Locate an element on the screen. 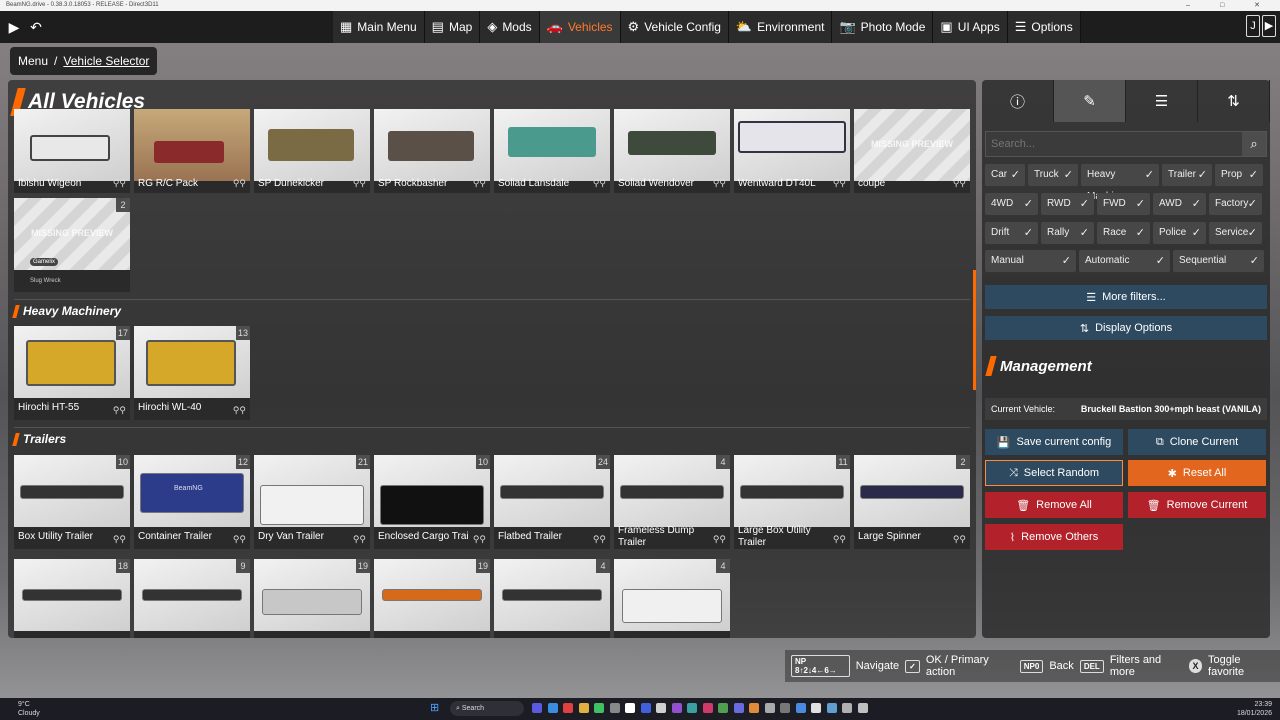  select-random-button: ⤨ Select Random is located at coordinates (1054, 473).